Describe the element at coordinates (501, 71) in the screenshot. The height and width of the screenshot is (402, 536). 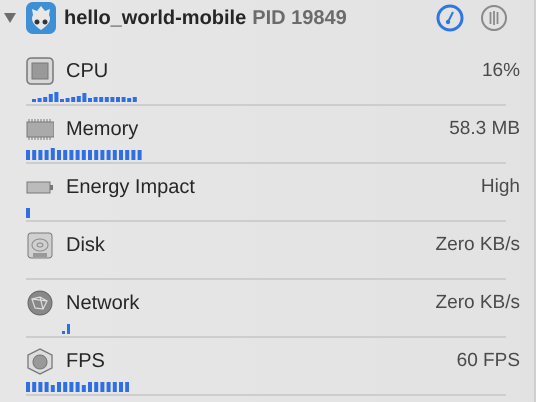
I see `gauge-value: 16%` at that location.